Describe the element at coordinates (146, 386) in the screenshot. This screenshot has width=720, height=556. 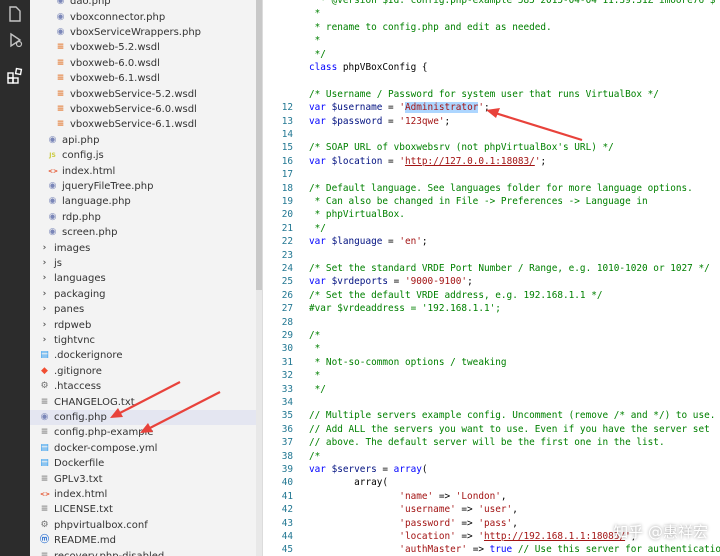
I see `file-tree-item: ⚙ .htaccess` at that location.